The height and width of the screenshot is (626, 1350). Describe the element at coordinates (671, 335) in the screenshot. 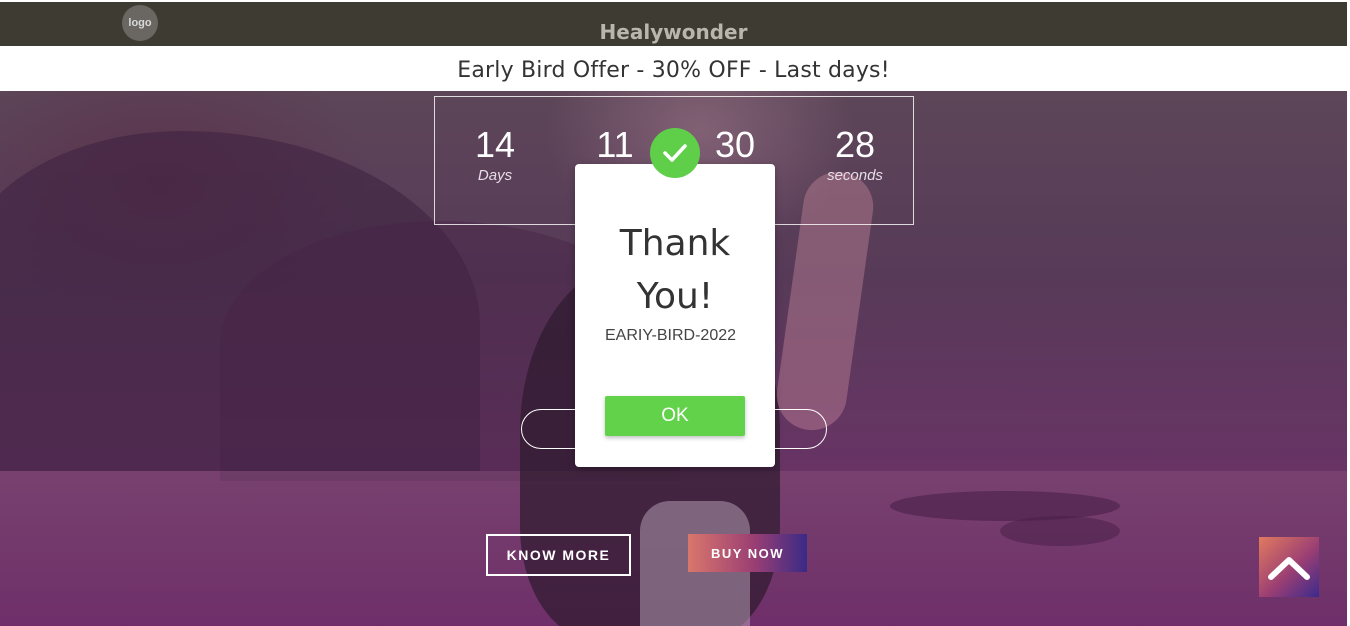

I see `coupon-code: EARIY-BIRD-2022` at that location.